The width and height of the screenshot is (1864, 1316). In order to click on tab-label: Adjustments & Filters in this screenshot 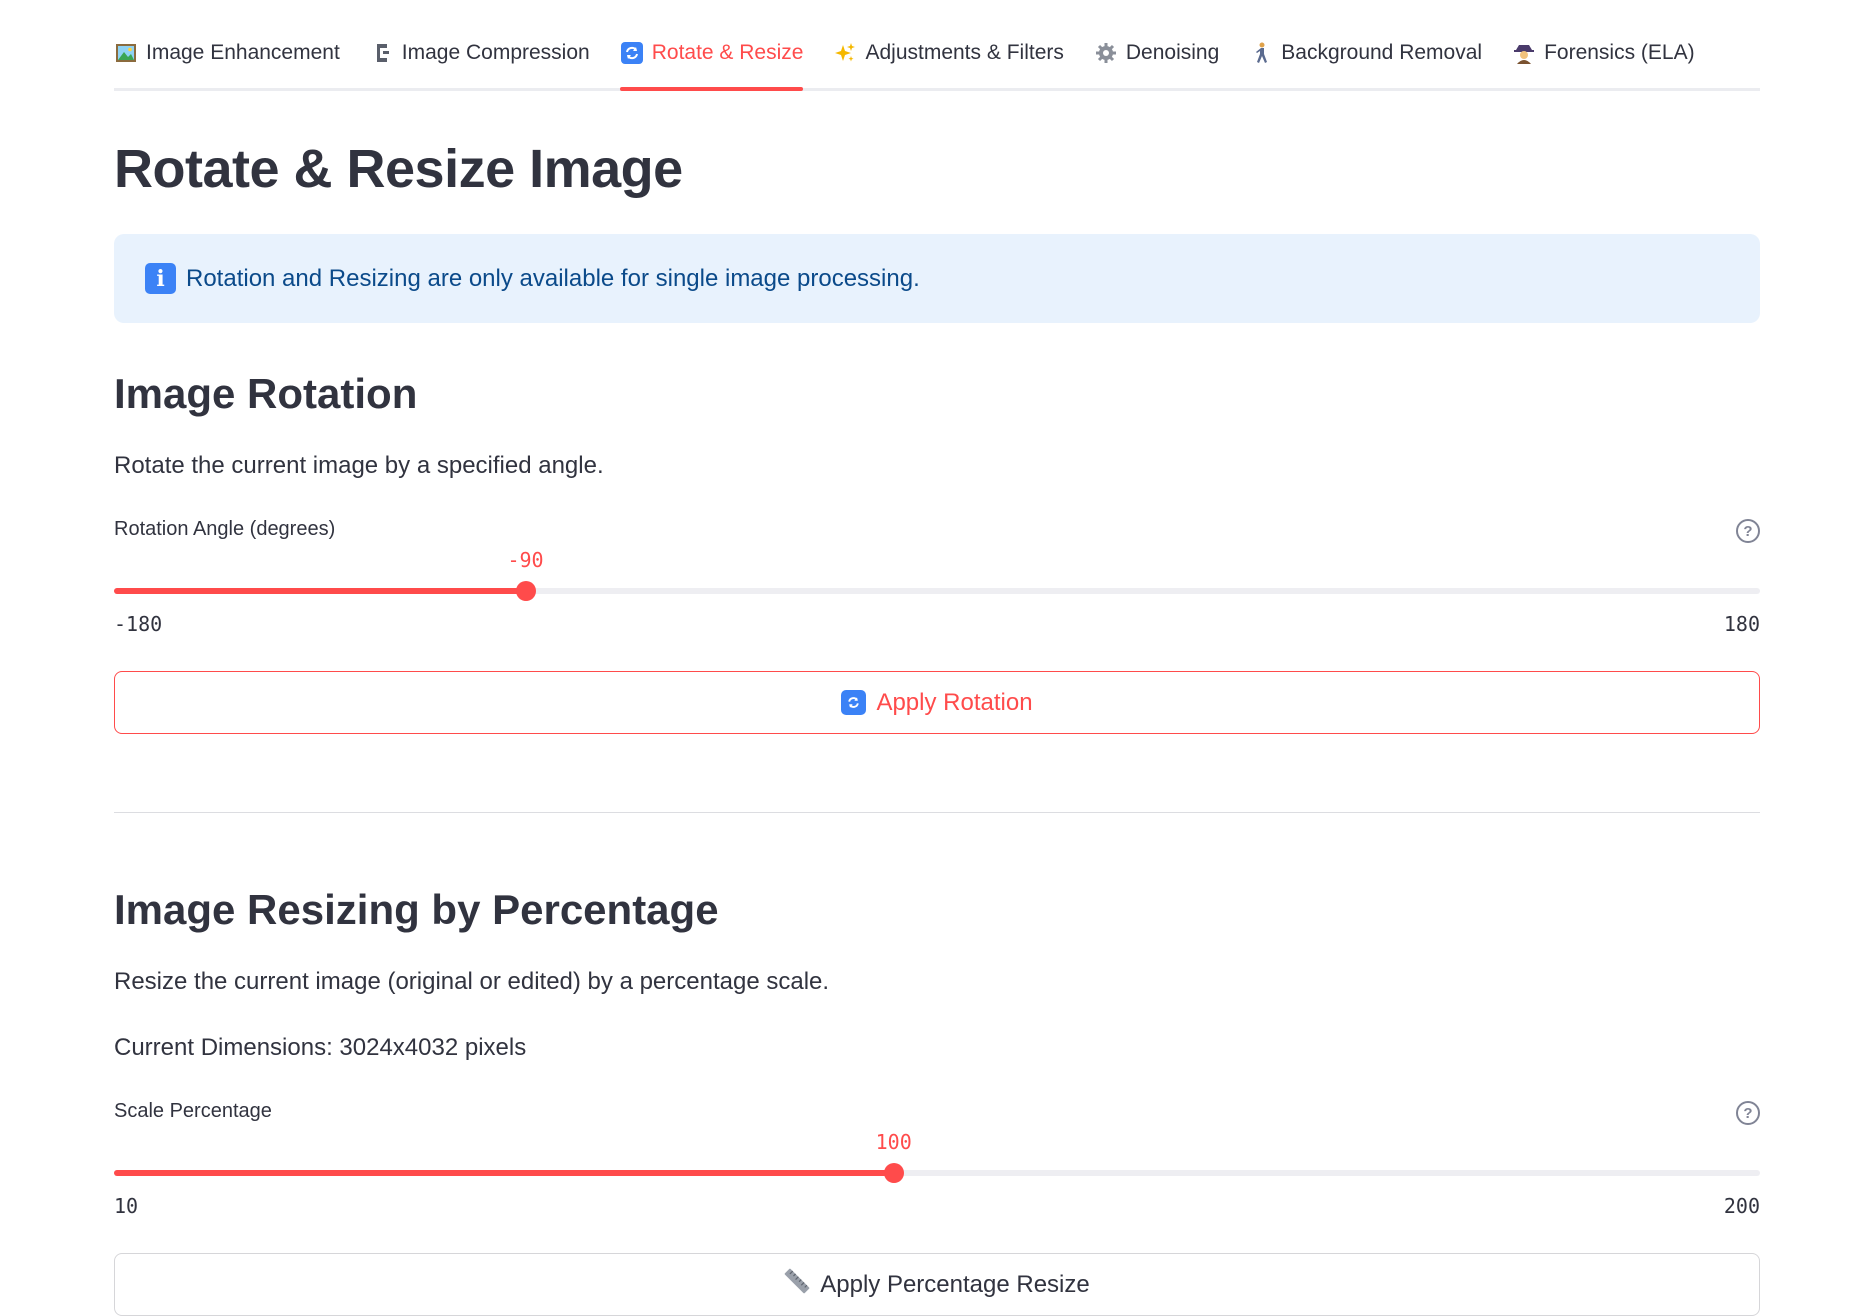, I will do `click(964, 52)`.